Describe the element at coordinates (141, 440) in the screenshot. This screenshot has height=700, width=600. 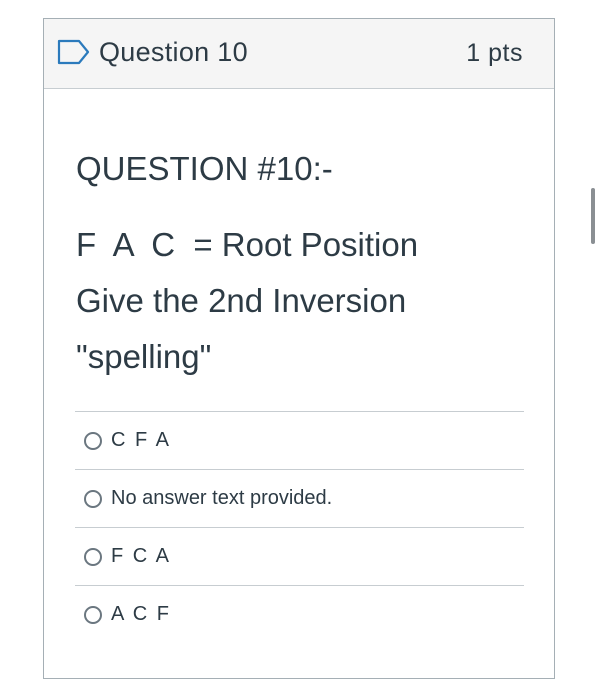
I see `answer-label: C F A` at that location.